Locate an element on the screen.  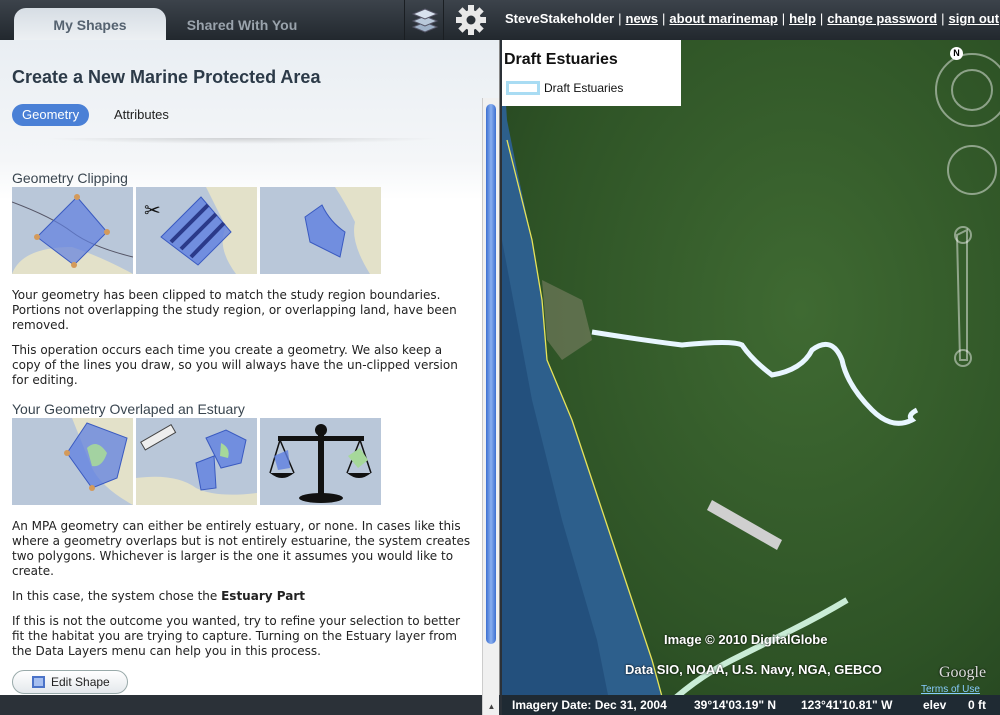
geometry-clipping-heading: Geometry Clipping is located at coordinates (70, 178).